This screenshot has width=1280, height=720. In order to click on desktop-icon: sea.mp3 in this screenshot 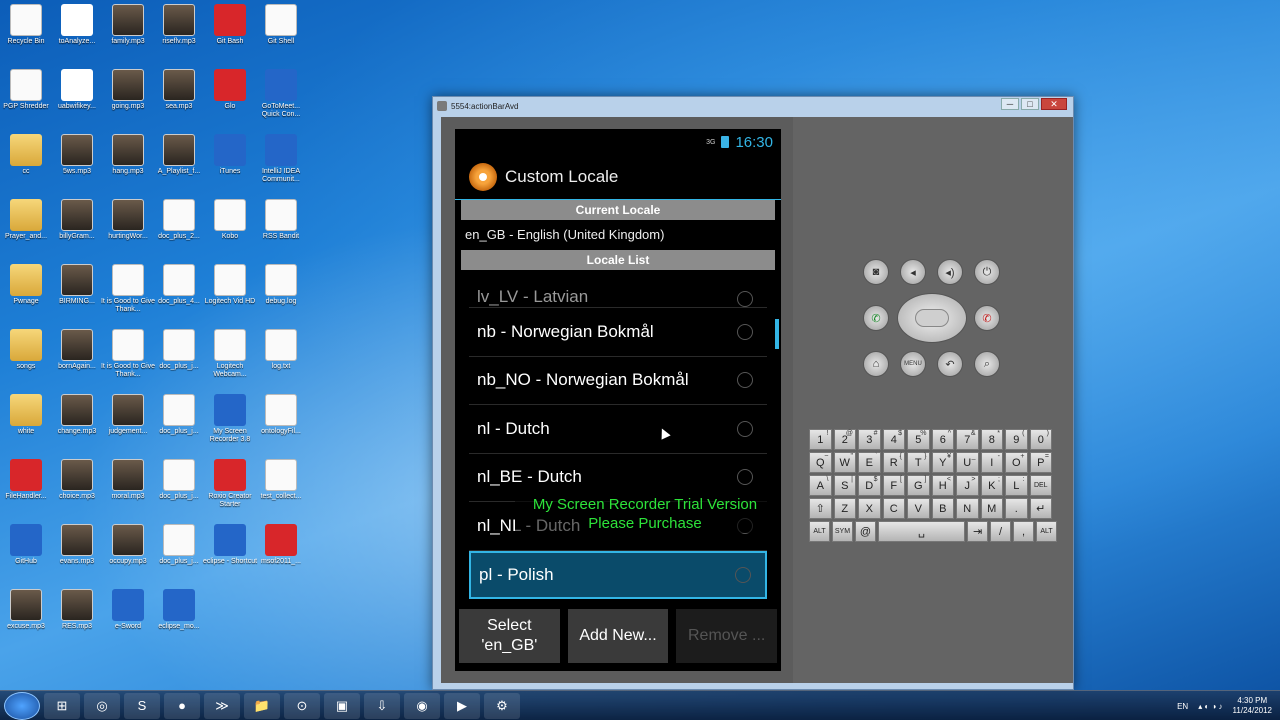, I will do `click(179, 90)`.